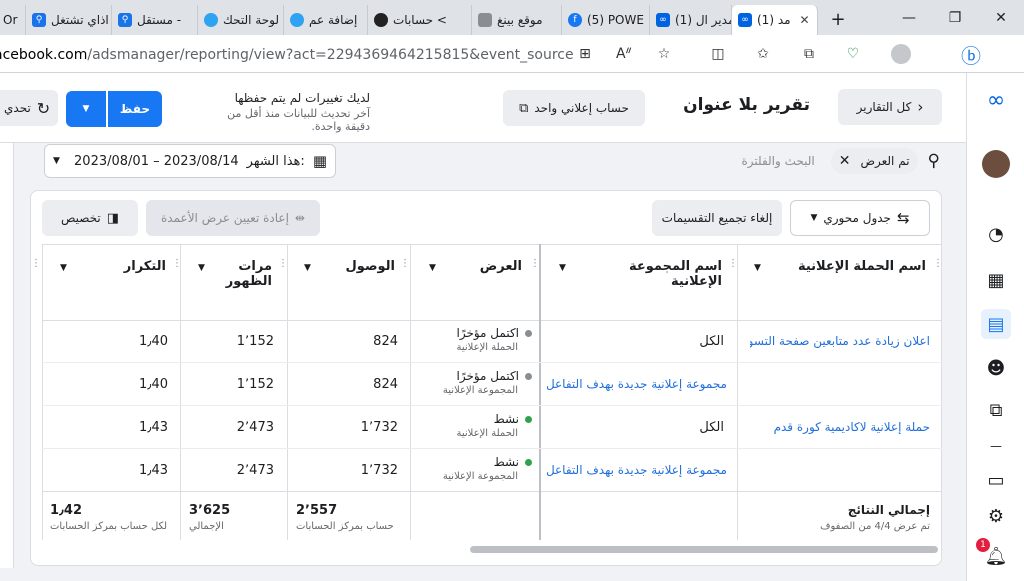 This screenshot has width=1024, height=581. What do you see at coordinates (996, 324) in the screenshot?
I see `reports-icon: ▤` at bounding box center [996, 324].